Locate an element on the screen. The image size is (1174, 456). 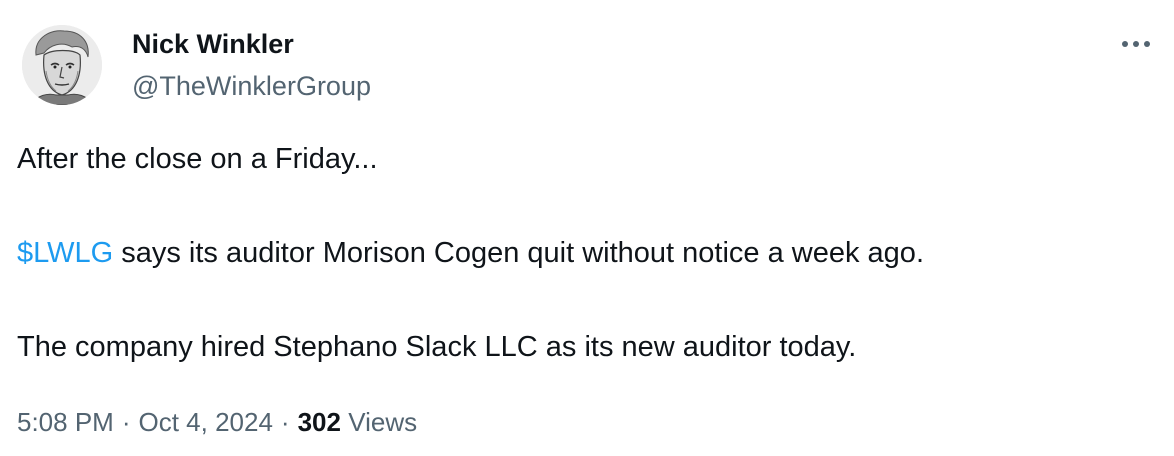
avatar is located at coordinates (62, 65).